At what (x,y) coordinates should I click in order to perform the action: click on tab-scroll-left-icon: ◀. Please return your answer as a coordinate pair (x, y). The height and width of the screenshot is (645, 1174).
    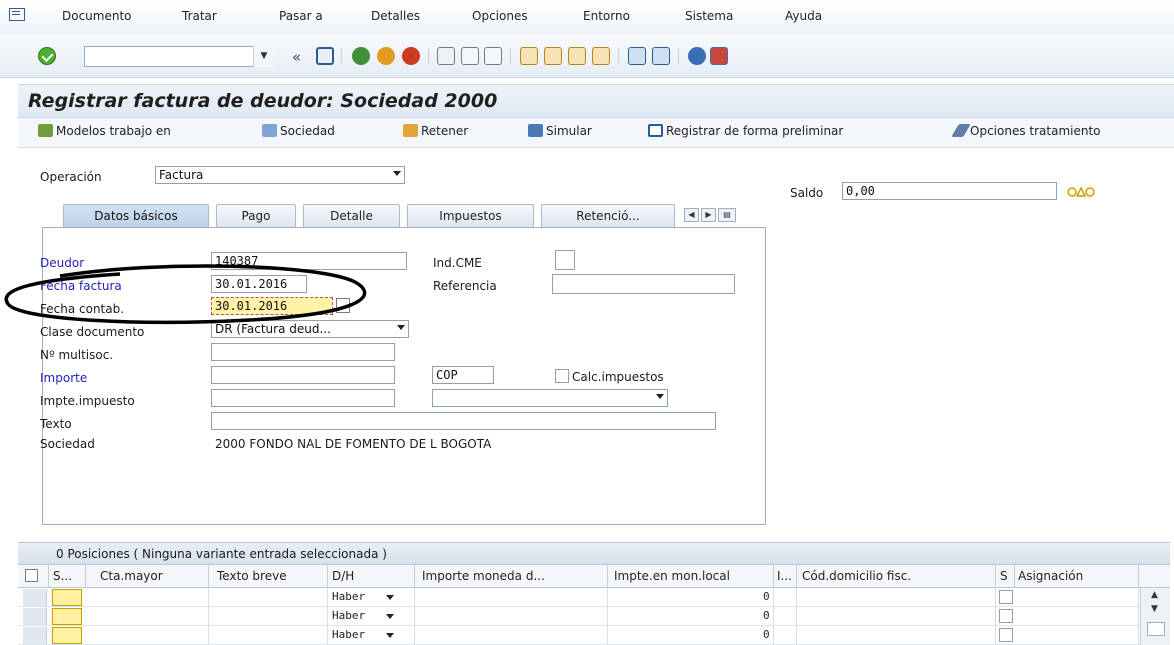
    Looking at the image, I should click on (691, 215).